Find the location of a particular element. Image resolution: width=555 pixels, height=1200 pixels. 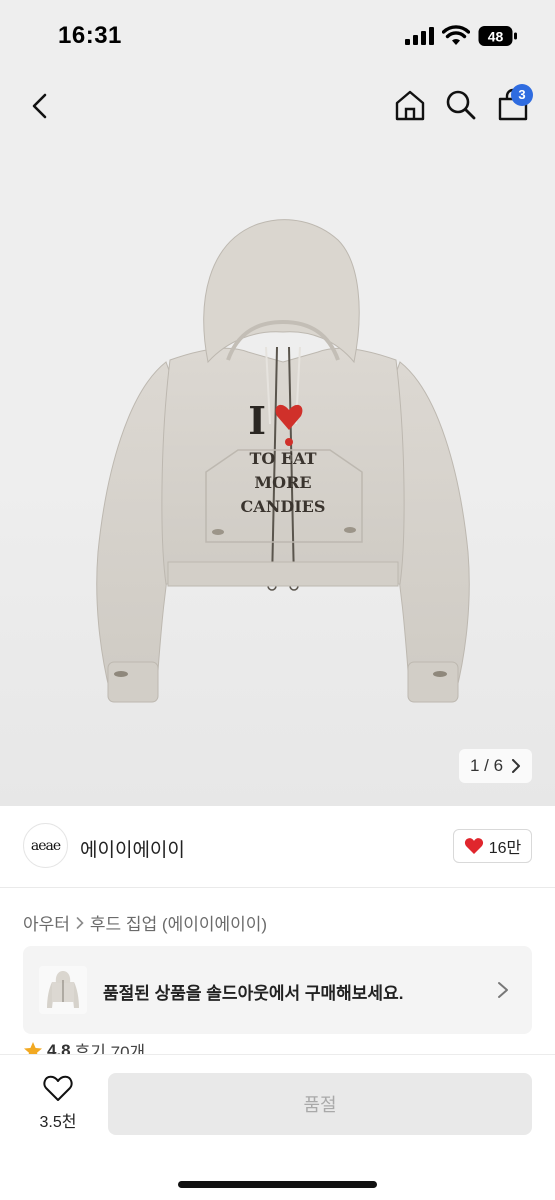

image-counter-label: 1 / 6 is located at coordinates (486, 765).